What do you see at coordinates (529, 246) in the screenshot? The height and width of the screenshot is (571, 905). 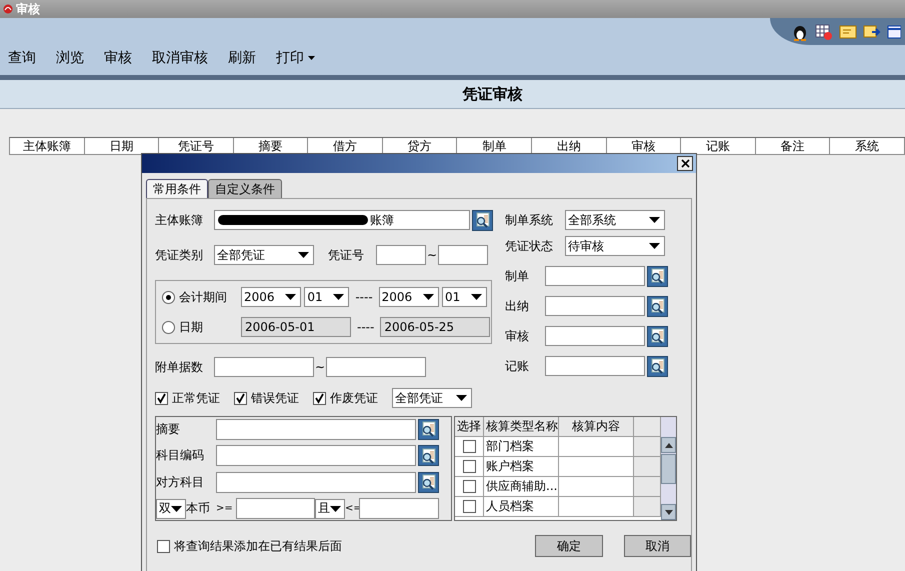 I see `field-label: 凭证状态` at bounding box center [529, 246].